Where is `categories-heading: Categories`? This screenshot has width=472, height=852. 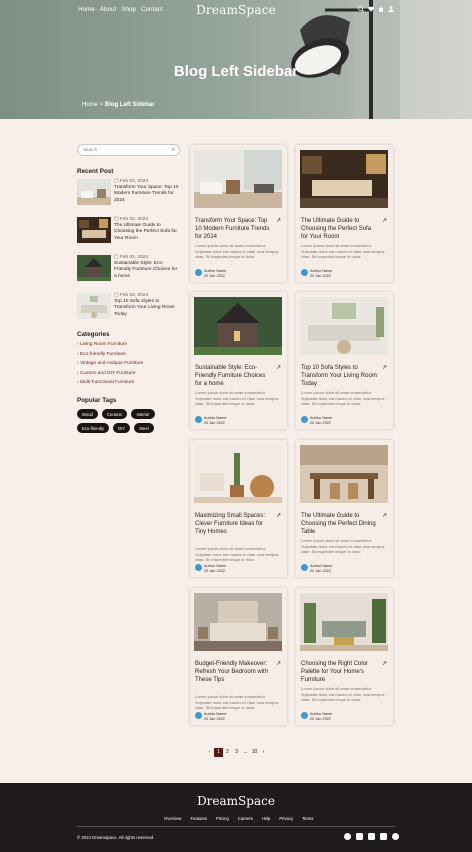
categories-heading: Categories is located at coordinates (93, 334).